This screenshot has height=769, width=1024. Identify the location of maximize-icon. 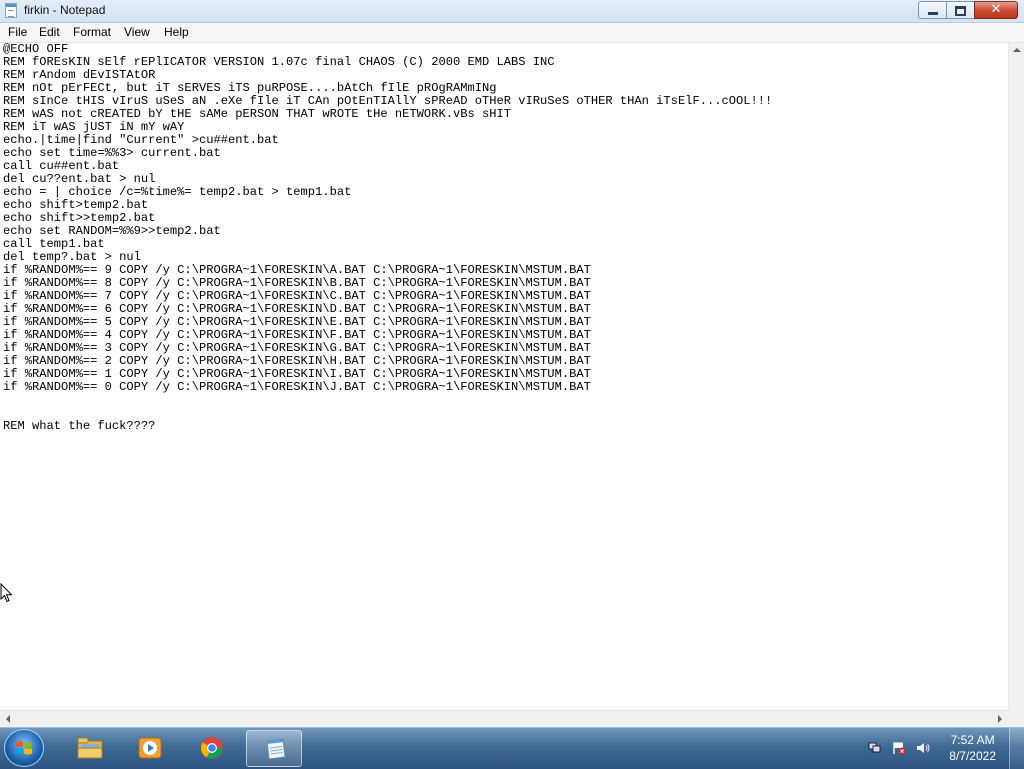
(960, 11).